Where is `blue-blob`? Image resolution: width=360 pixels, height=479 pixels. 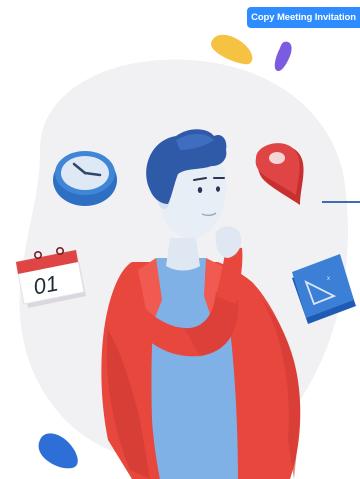 blue-blob is located at coordinates (58, 451).